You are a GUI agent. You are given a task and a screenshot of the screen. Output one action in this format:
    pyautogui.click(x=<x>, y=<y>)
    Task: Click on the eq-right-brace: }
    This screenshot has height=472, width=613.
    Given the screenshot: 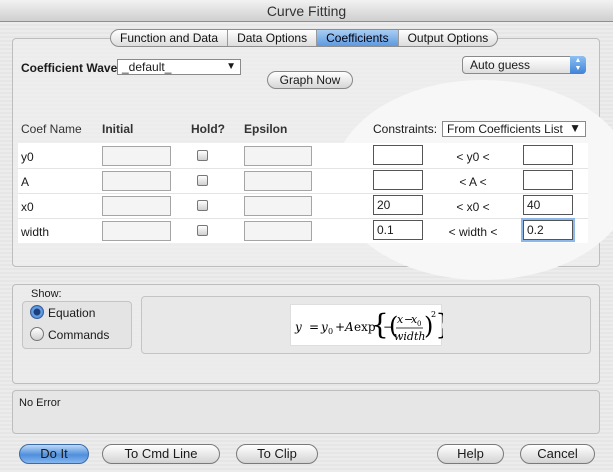 What is the action you would take?
    pyautogui.click(x=439, y=324)
    